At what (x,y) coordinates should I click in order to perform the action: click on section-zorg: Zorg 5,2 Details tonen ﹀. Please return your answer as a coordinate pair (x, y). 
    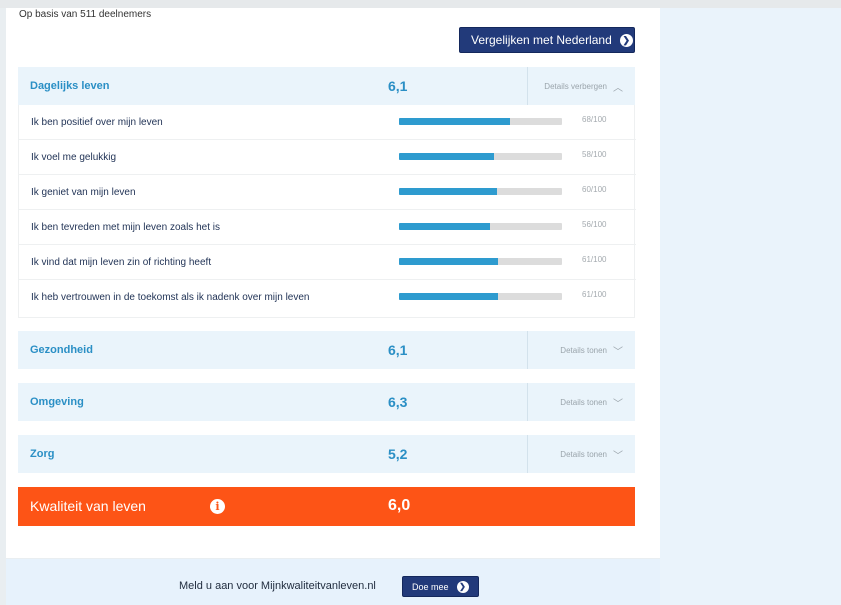
    Looking at the image, I should click on (326, 454).